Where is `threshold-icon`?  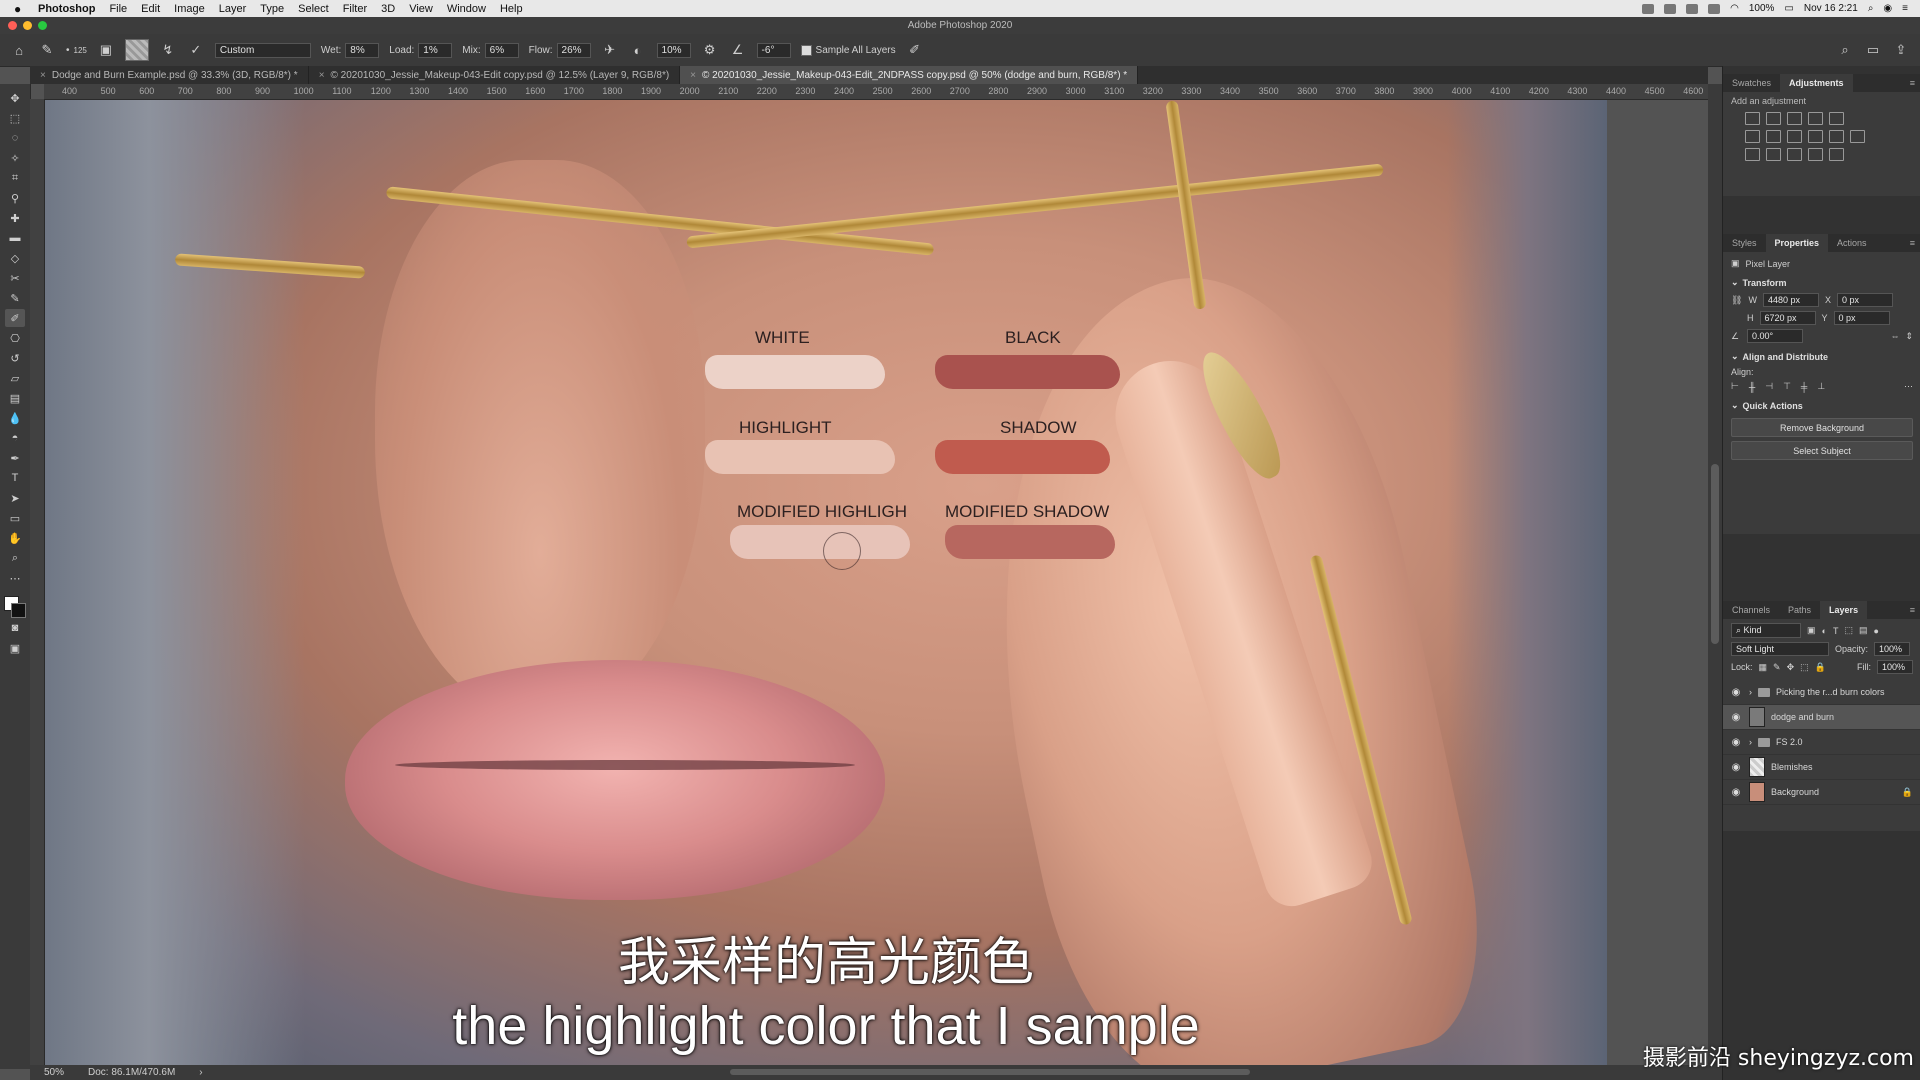 threshold-icon is located at coordinates (1794, 154).